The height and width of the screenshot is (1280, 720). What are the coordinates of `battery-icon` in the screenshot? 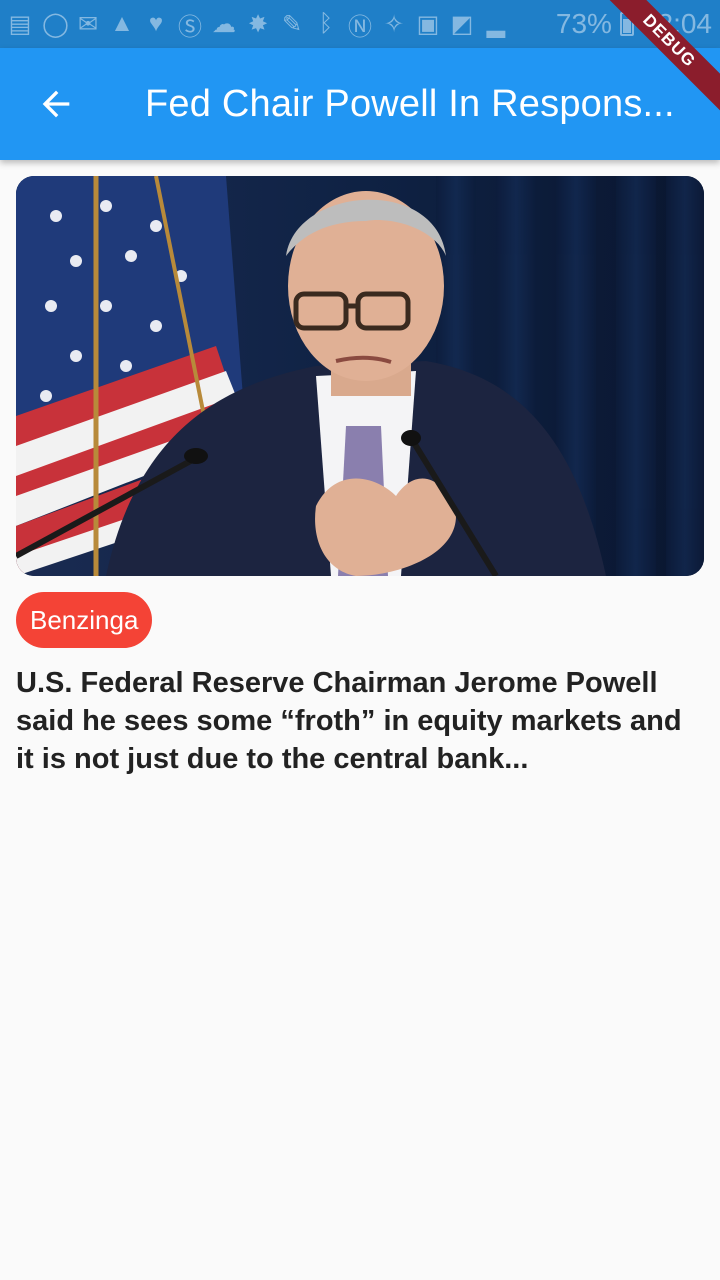 It's located at (626, 24).